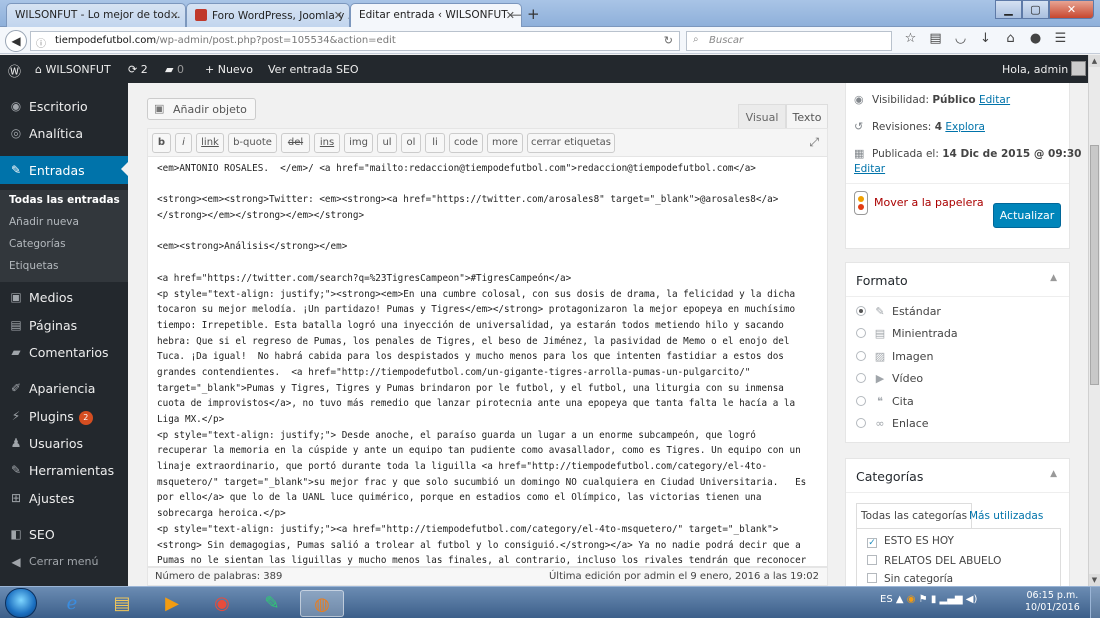 The image size is (1100, 618). Describe the element at coordinates (965, 127) in the screenshot. I see `browse-revisions-link: Explora` at that location.